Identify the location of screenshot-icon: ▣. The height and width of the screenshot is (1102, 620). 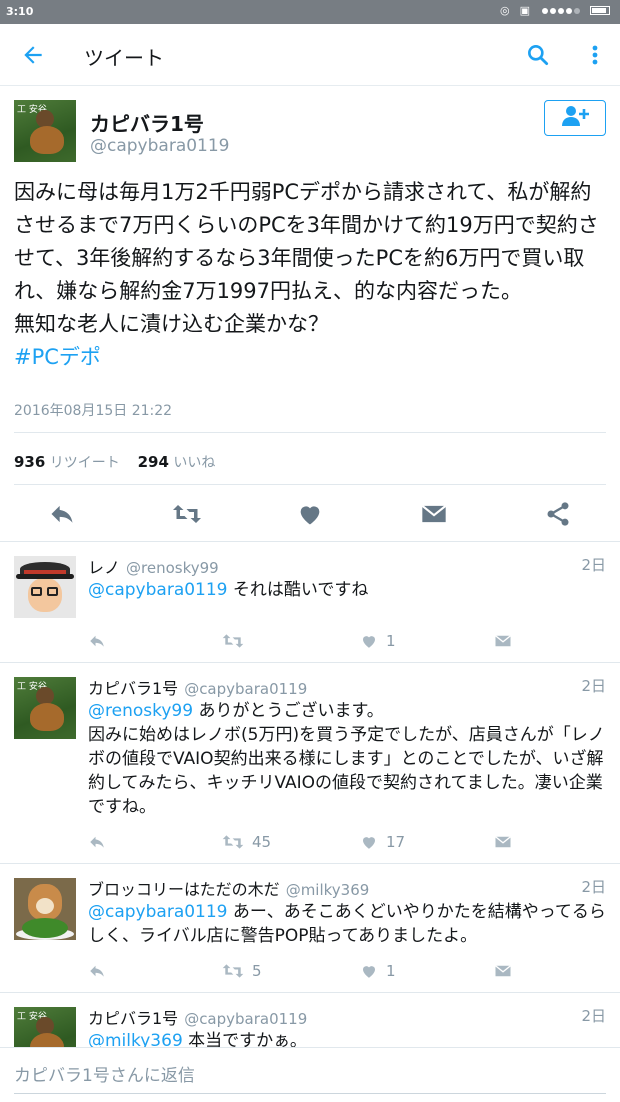
(524, 10).